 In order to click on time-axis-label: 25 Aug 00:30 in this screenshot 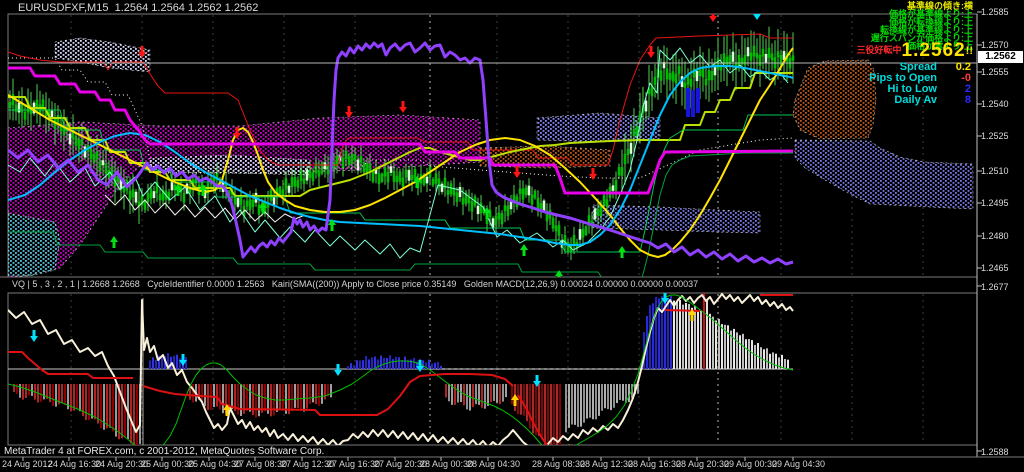, I will do `click(168, 464)`.